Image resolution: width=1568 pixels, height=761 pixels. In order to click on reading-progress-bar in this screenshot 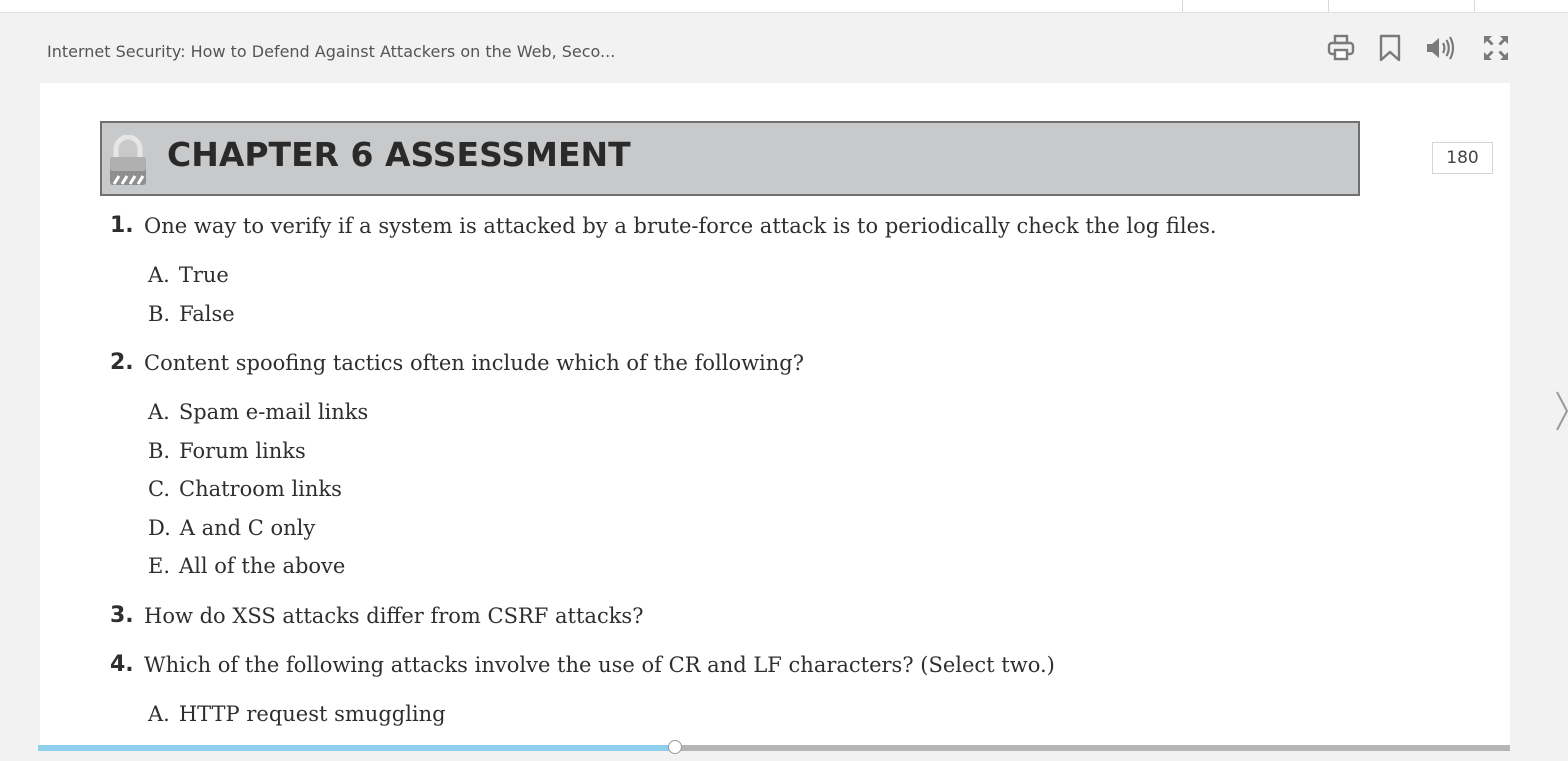, I will do `click(774, 747)`.